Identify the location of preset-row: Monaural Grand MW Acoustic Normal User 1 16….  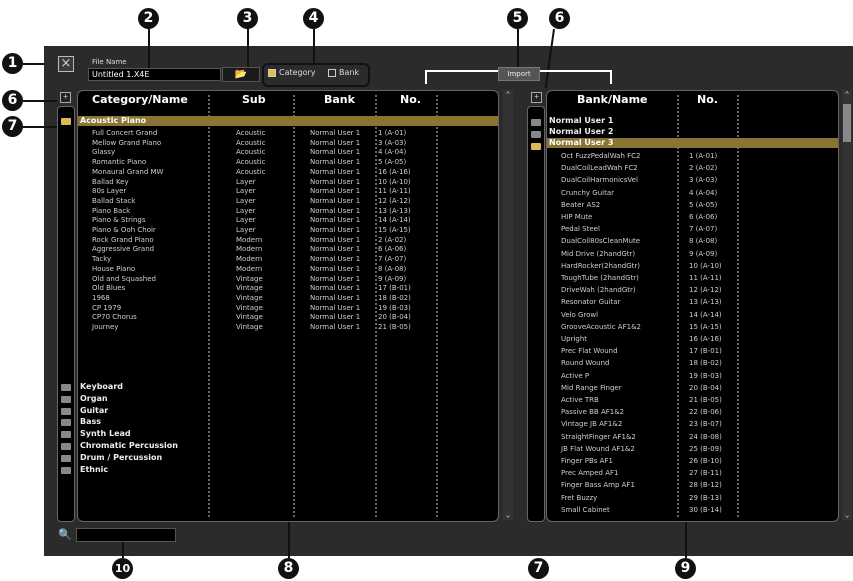
(288, 172).